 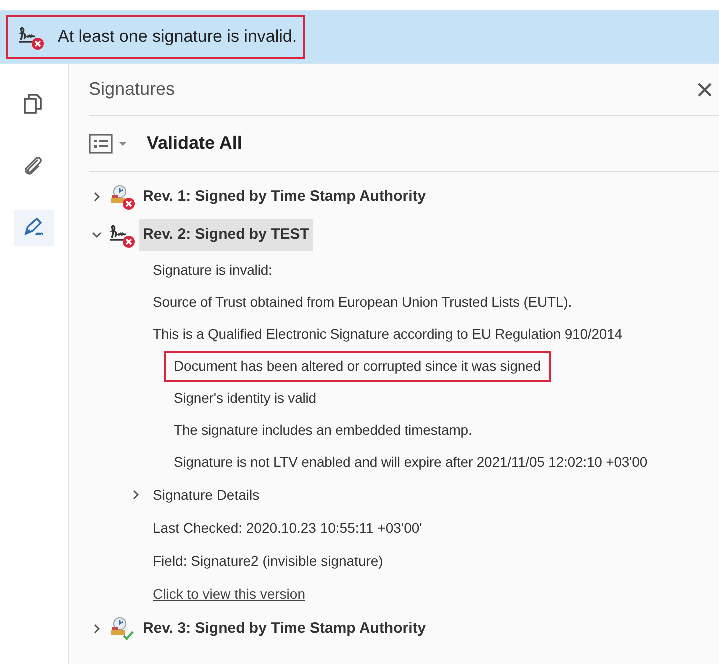 What do you see at coordinates (411, 462) in the screenshot?
I see `detail-text: Signature is not LTV enabled and will expire after 2021/11/05 12:02:10 +03'00` at bounding box center [411, 462].